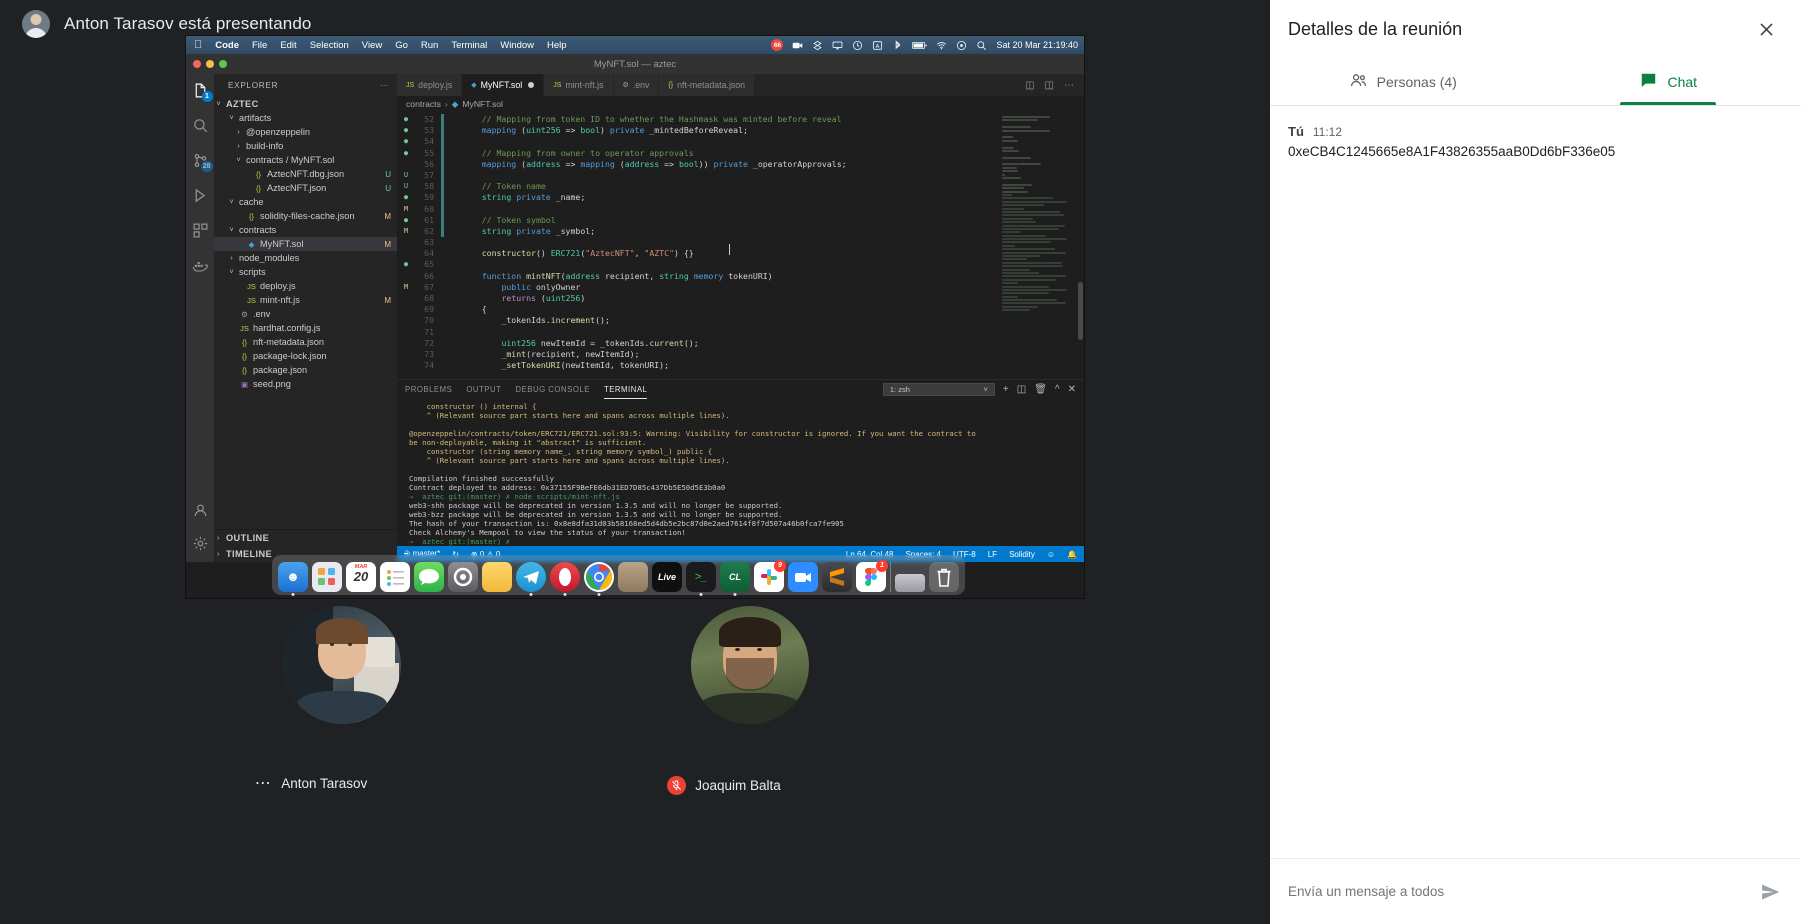  What do you see at coordinates (305, 104) in the screenshot?
I see `tree-row-root: ˅ AZTEC` at bounding box center [305, 104].